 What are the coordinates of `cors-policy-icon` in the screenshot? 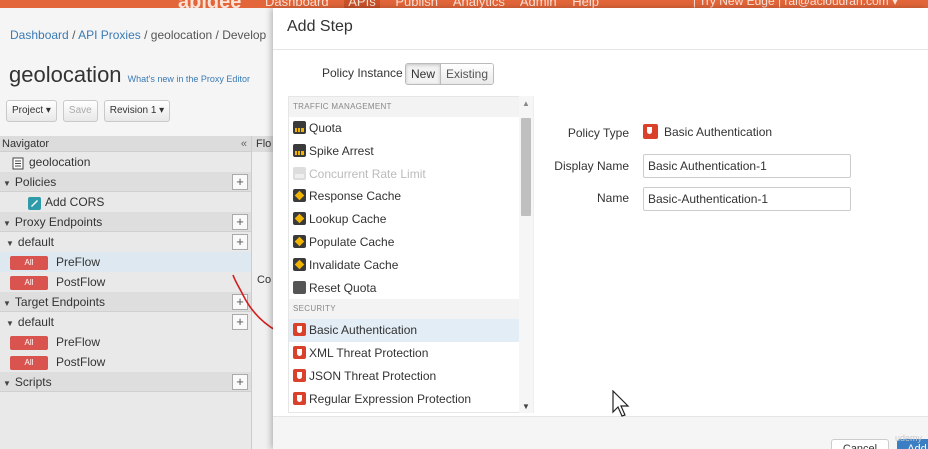 It's located at (34, 203).